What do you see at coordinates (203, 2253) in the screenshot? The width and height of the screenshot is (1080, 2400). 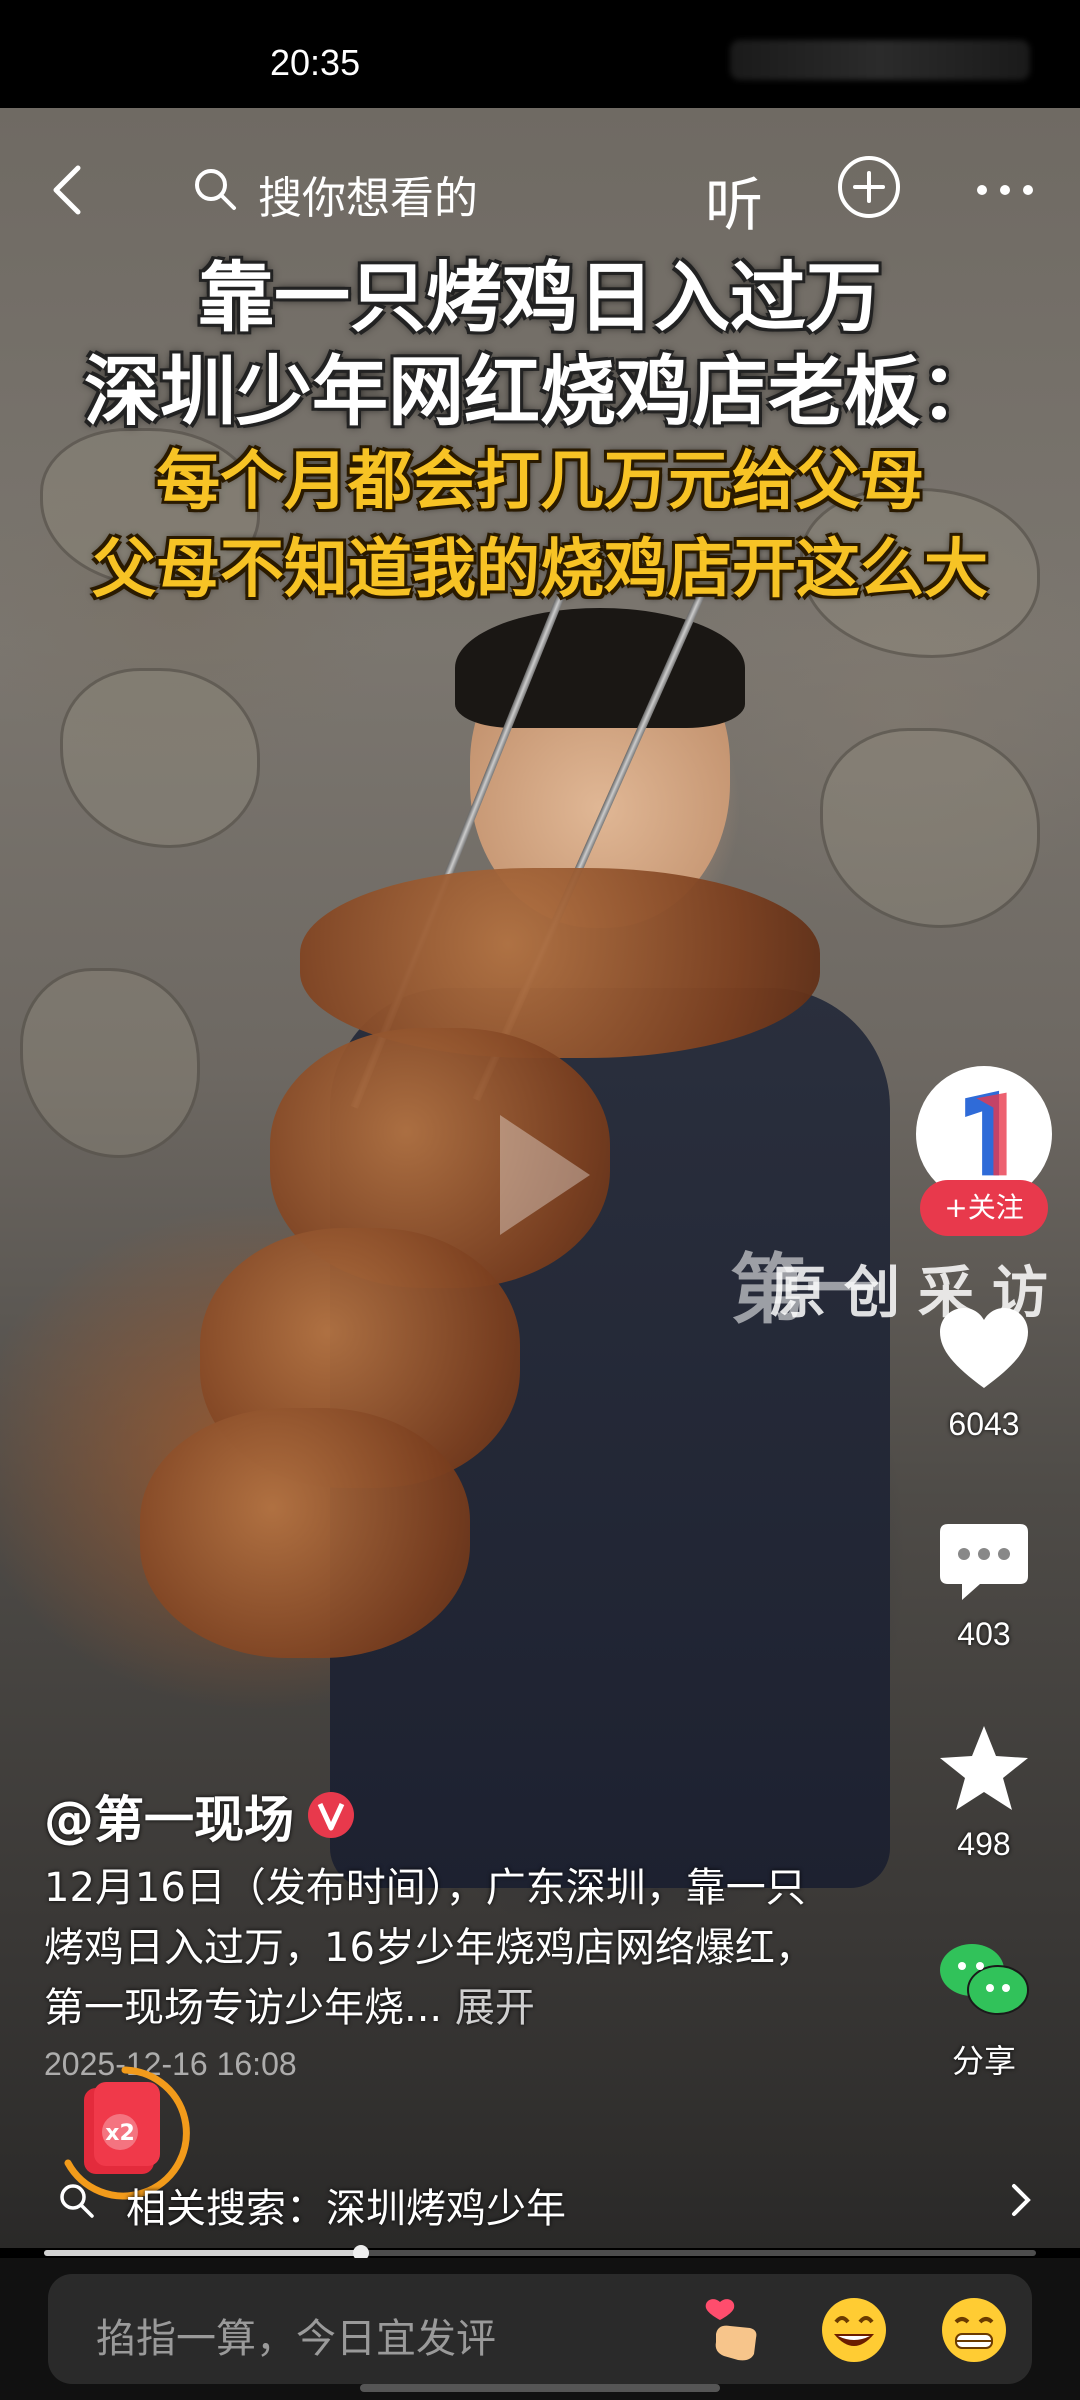 I see `progress-fill` at bounding box center [203, 2253].